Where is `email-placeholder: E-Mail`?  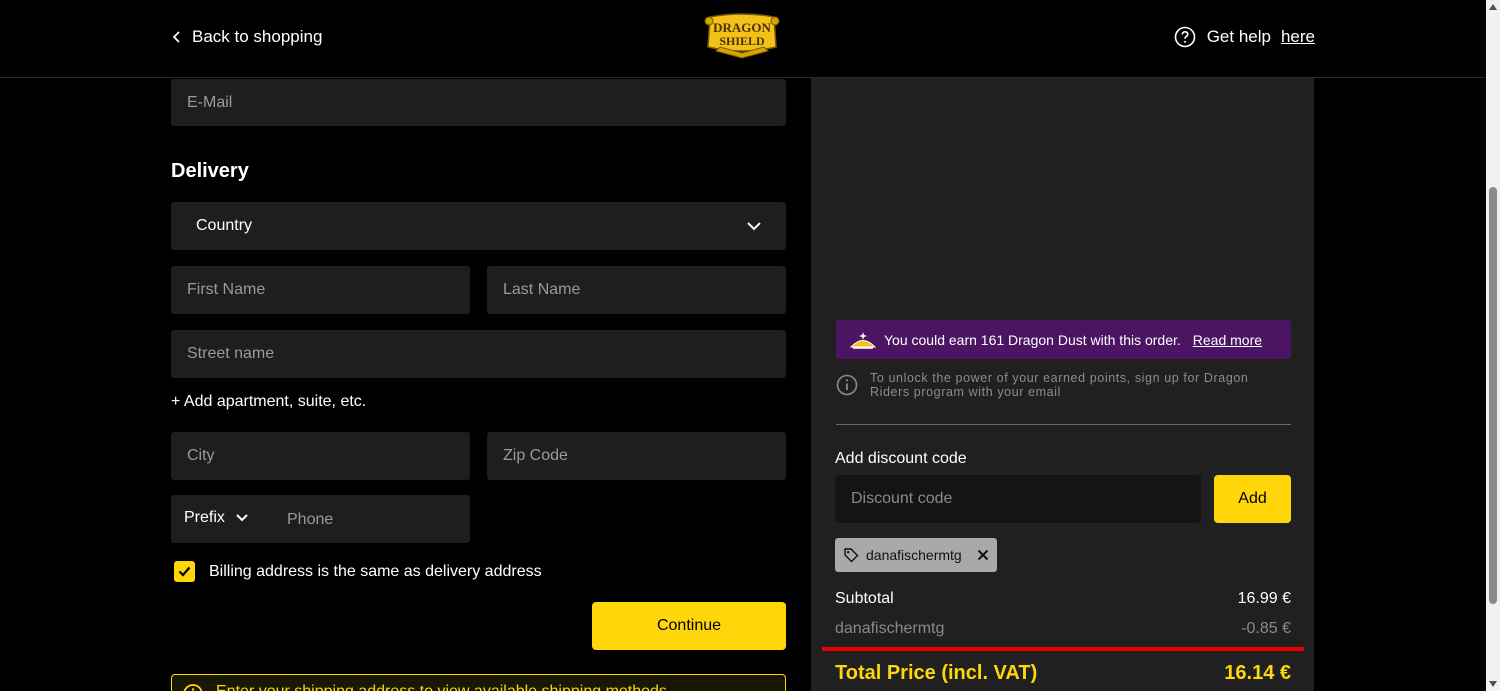 email-placeholder: E-Mail is located at coordinates (210, 102).